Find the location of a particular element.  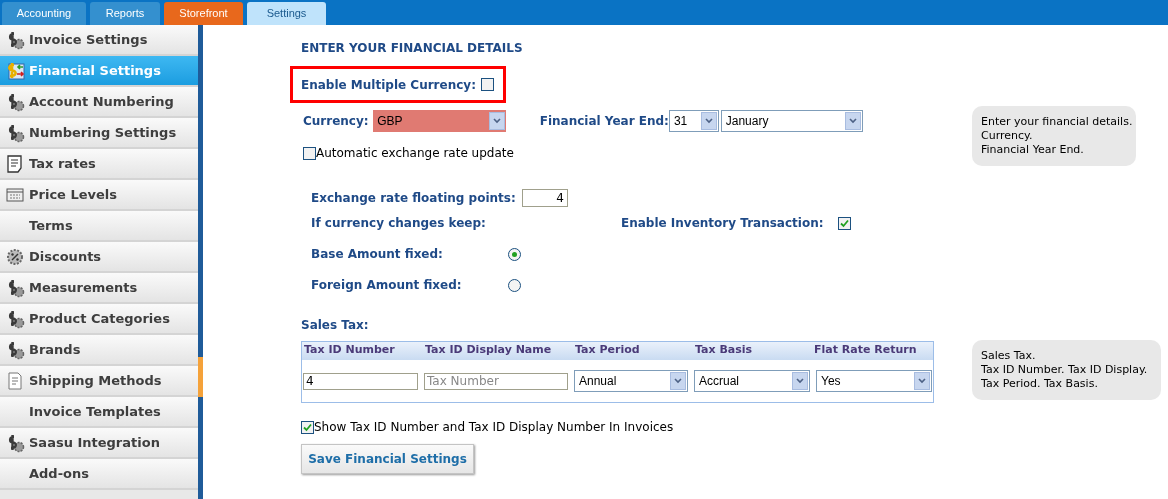

flat-rate-select: Yes is located at coordinates (874, 381).